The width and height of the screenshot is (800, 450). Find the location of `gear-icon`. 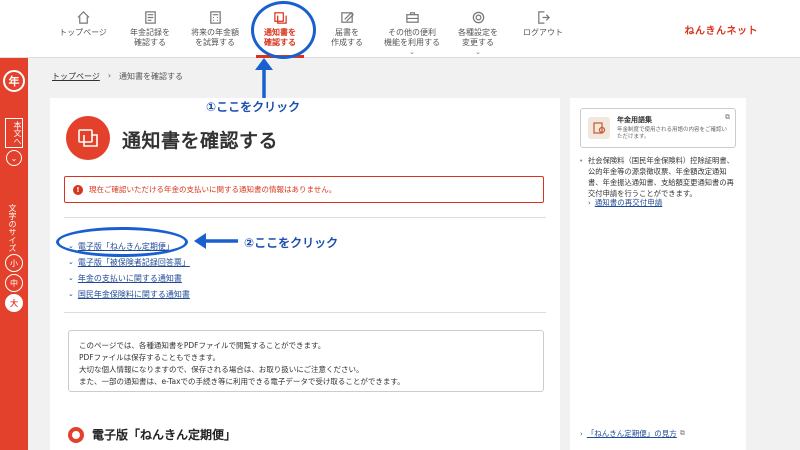

gear-icon is located at coordinates (478, 17).